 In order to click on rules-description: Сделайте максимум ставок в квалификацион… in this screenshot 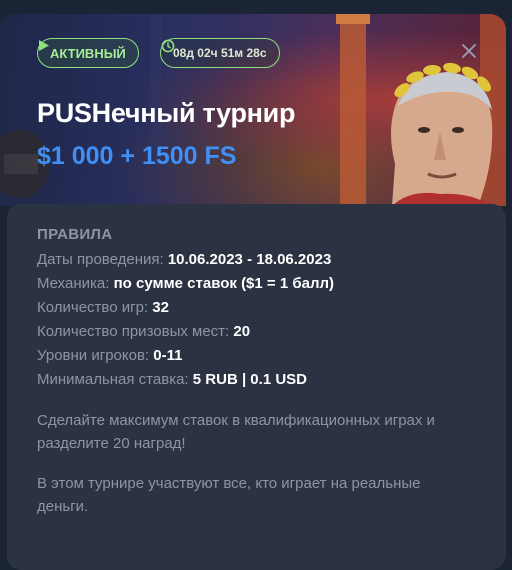, I will do `click(236, 432)`.